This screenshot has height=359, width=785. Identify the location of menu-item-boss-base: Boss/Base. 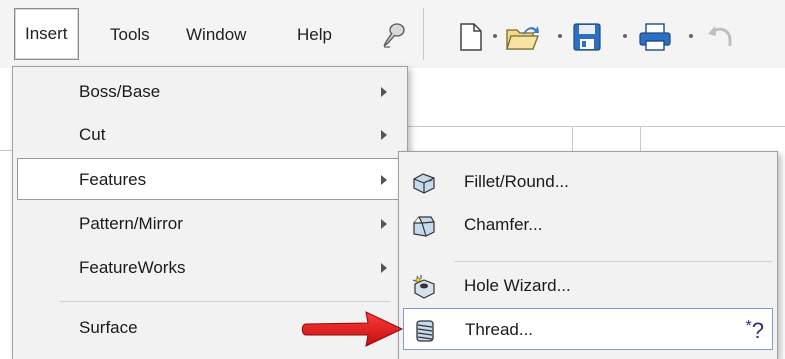
(210, 92).